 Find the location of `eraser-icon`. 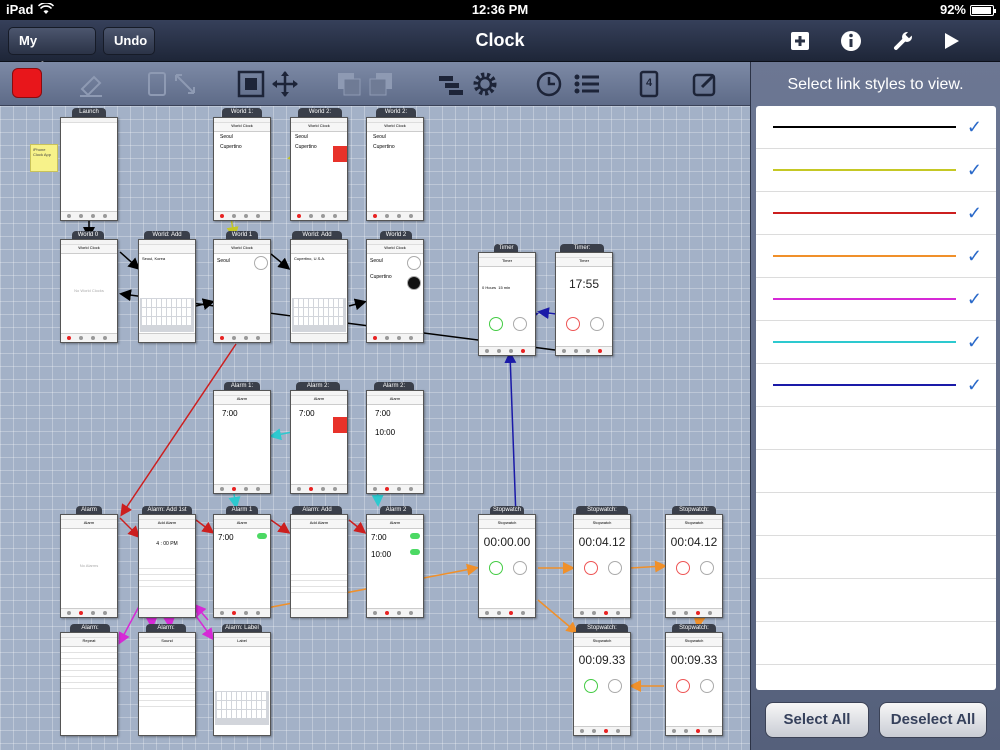

eraser-icon is located at coordinates (91, 84).